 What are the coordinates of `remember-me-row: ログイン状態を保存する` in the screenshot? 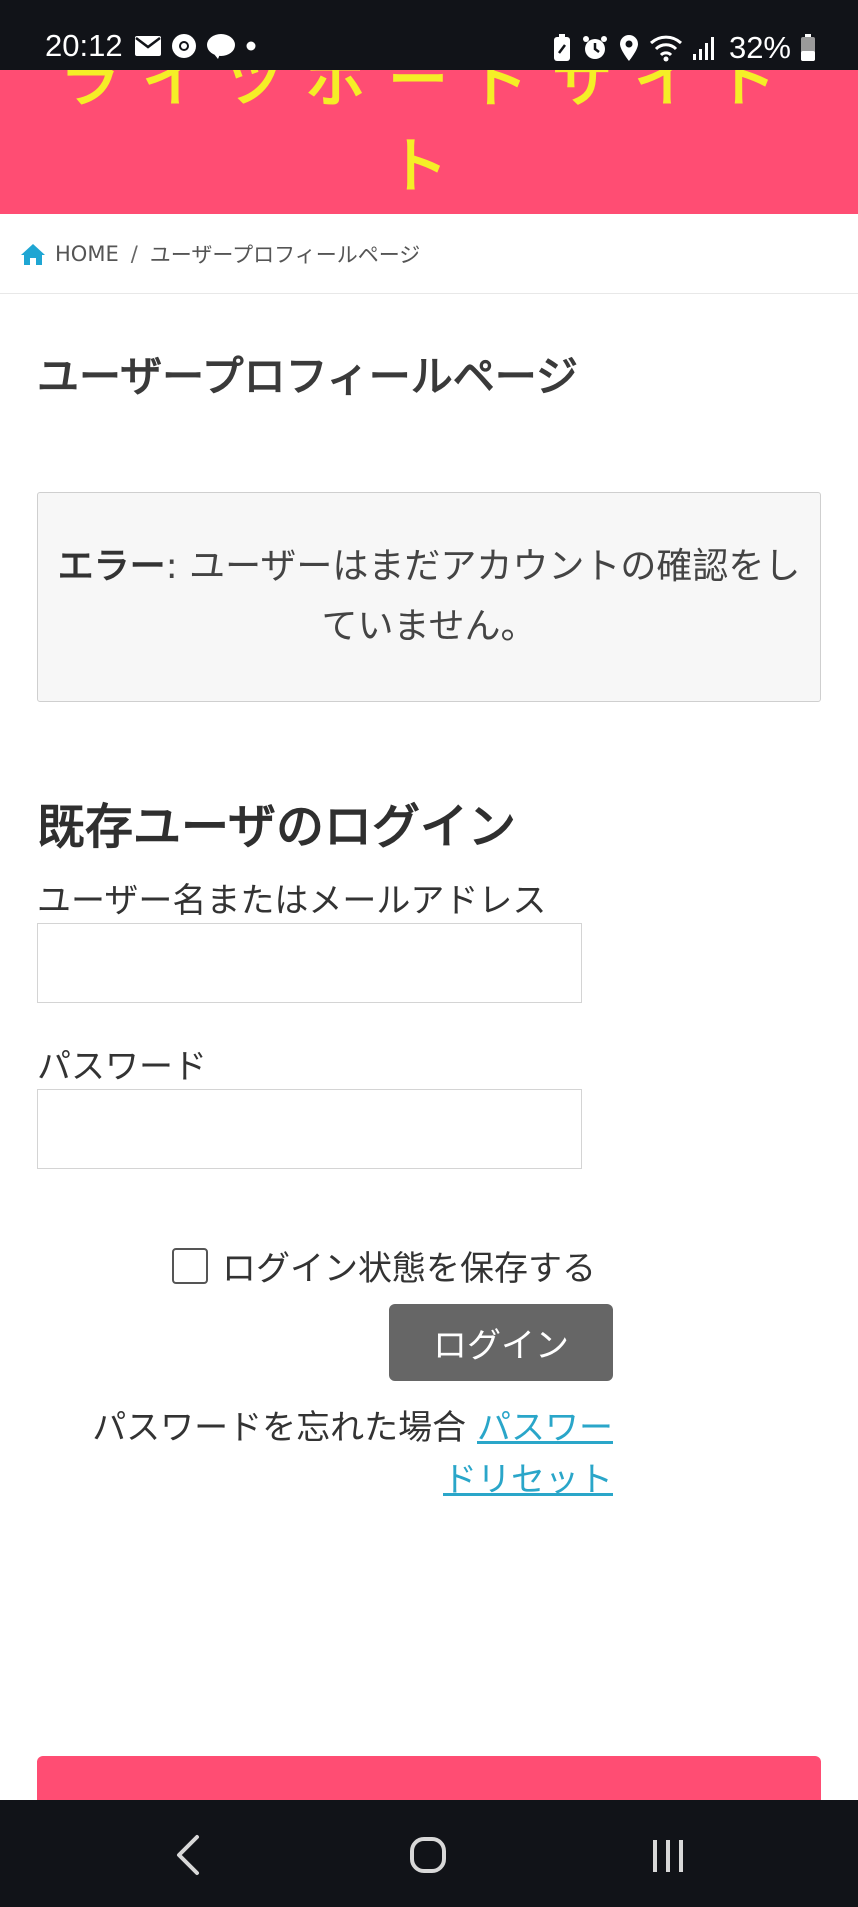 It's located at (384, 1265).